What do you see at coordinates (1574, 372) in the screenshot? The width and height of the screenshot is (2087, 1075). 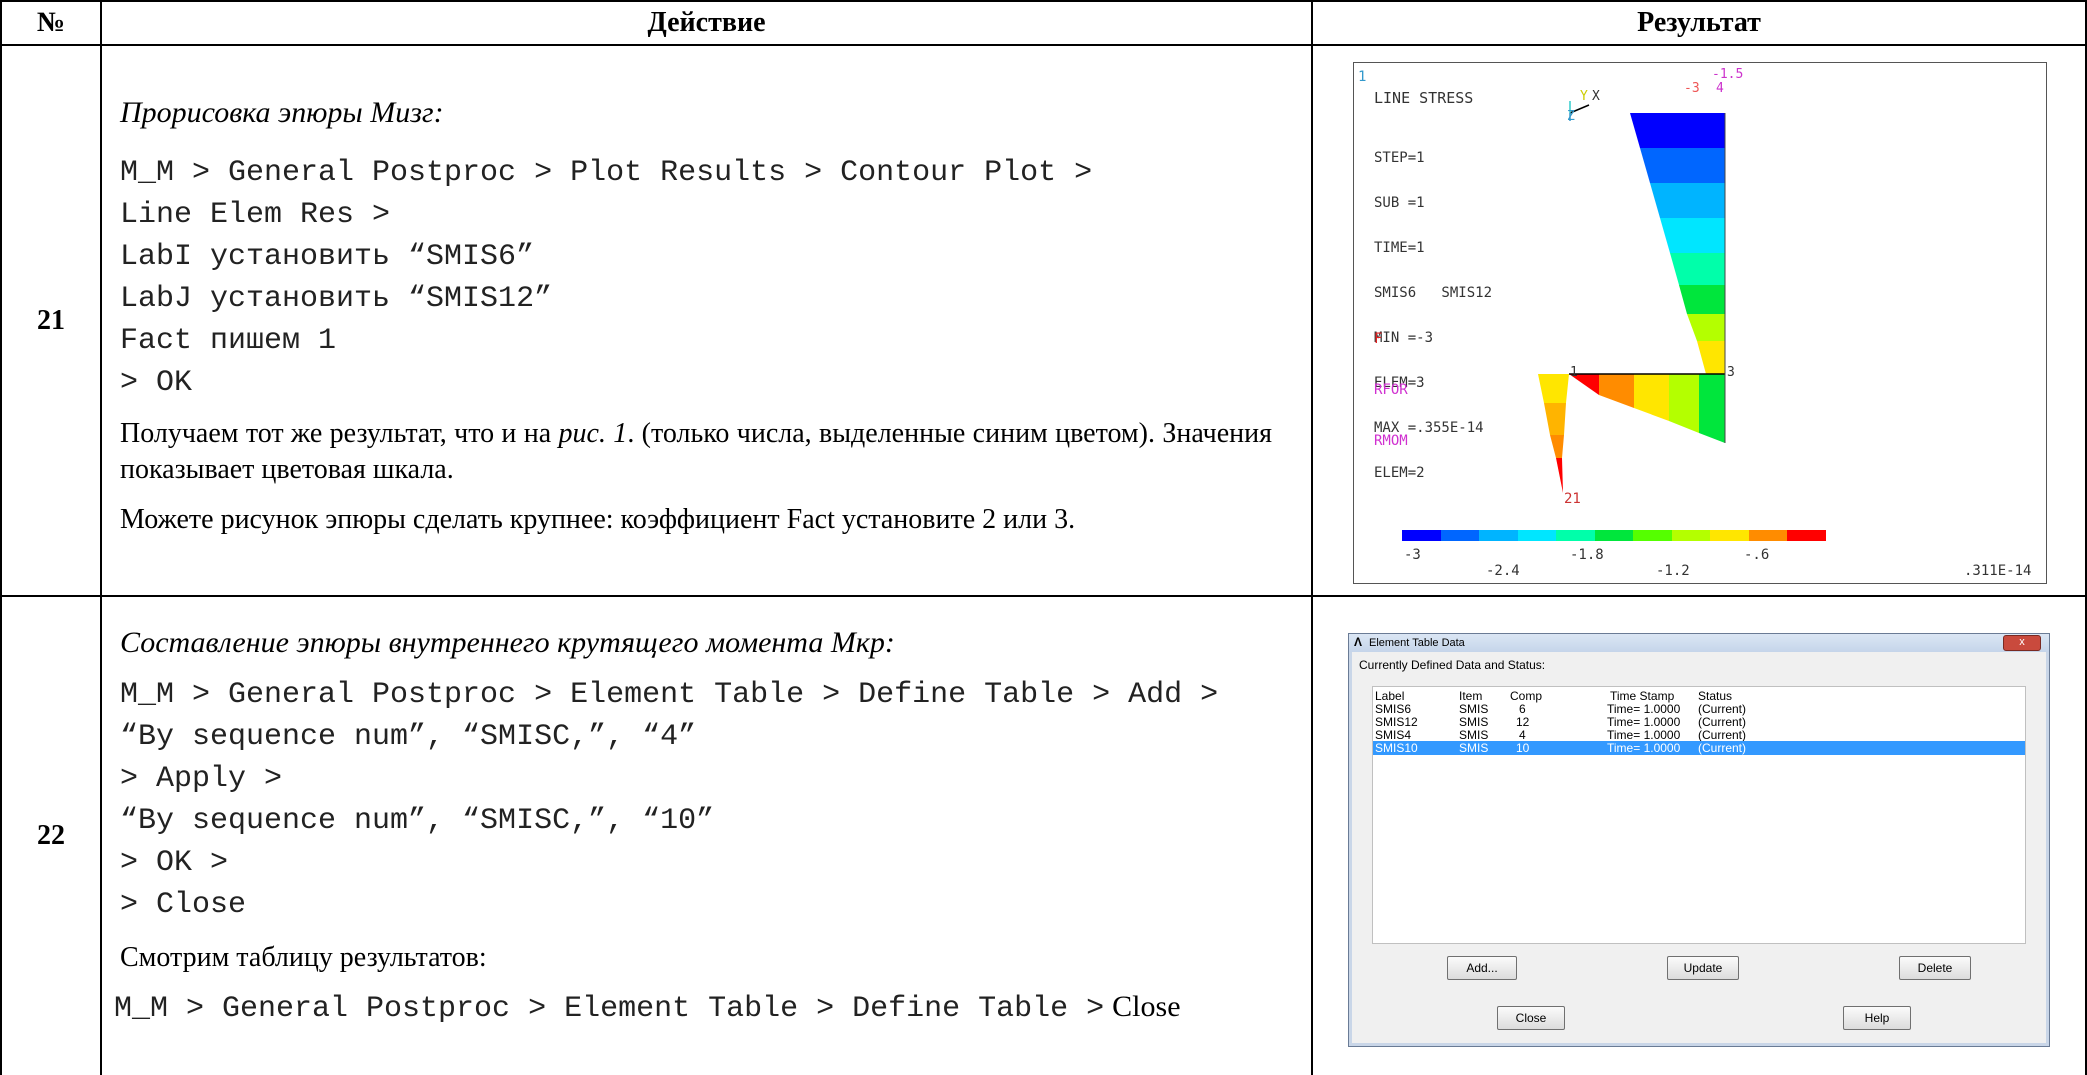 I see `node-label-1: 1` at bounding box center [1574, 372].